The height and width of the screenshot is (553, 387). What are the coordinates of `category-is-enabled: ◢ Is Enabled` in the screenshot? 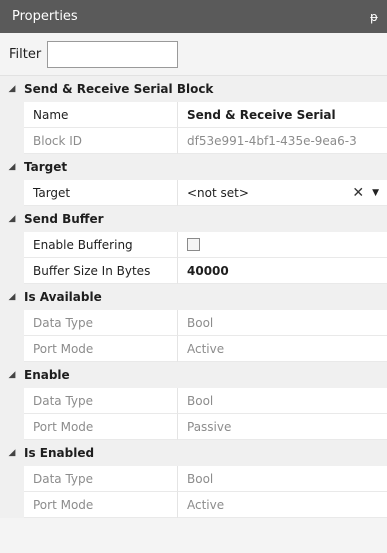 It's located at (193, 453).